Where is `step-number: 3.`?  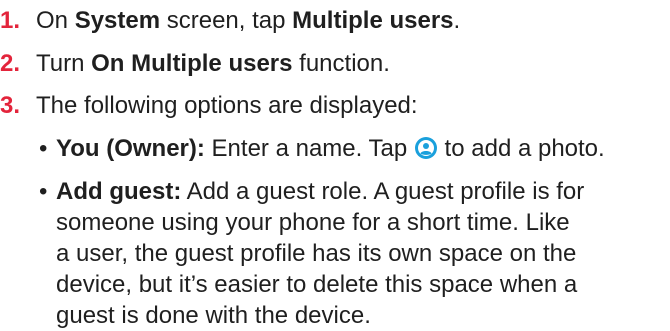
step-number: 3. is located at coordinates (10, 105).